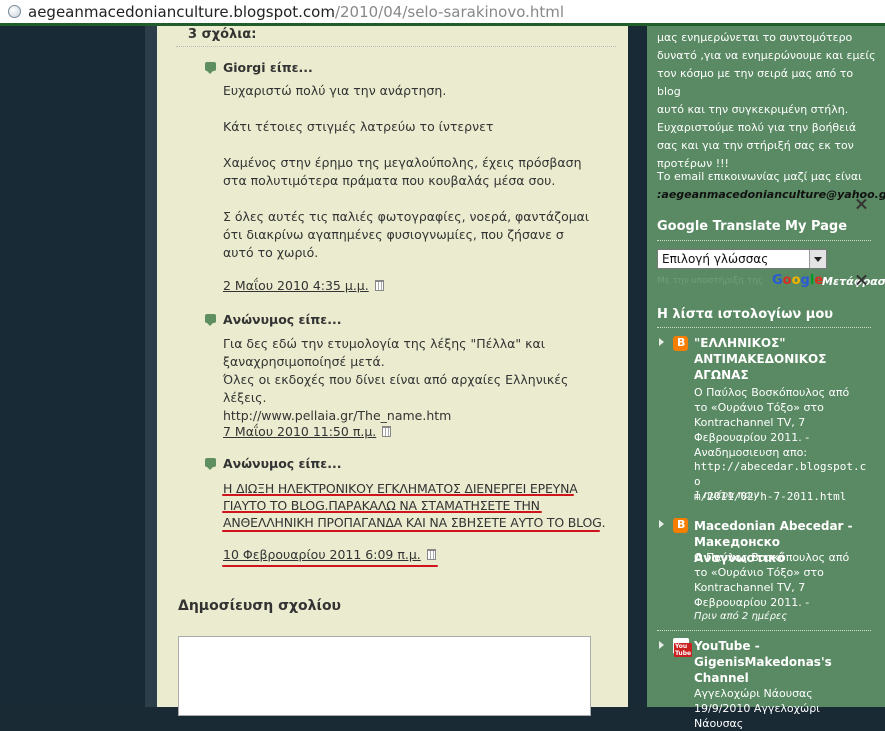  I want to click on blog-title-line: ΑΓΩΝΑΣ, so click(721, 375).